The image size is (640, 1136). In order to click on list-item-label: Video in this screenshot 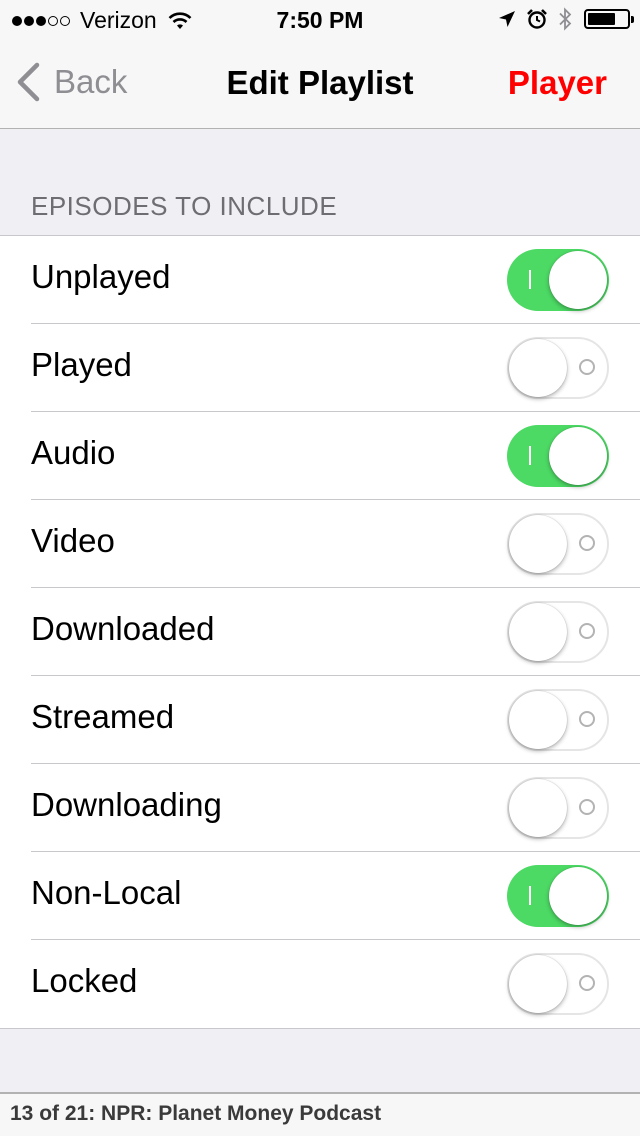, I will do `click(73, 540)`.